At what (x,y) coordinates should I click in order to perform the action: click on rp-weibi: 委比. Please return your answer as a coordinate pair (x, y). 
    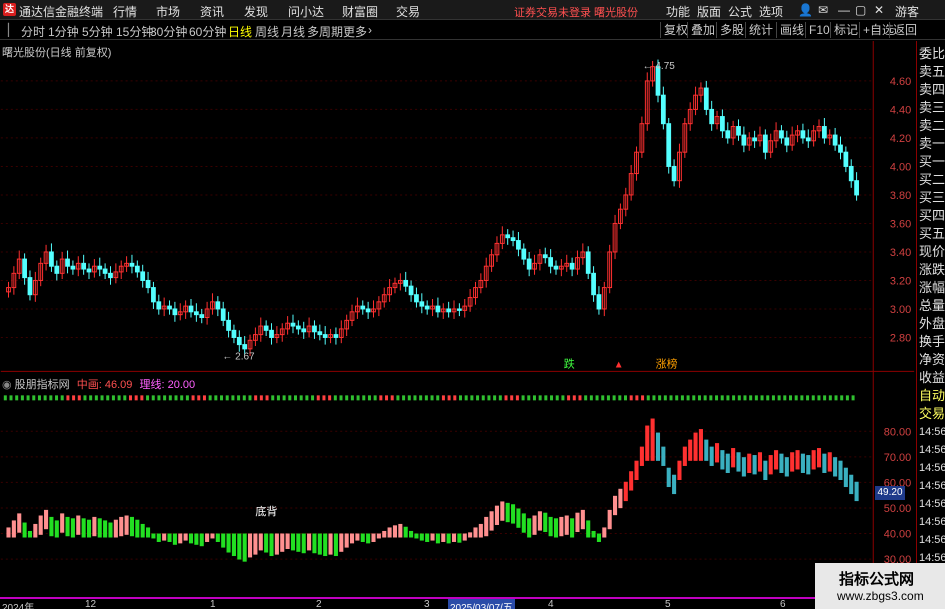
    Looking at the image, I should click on (932, 54).